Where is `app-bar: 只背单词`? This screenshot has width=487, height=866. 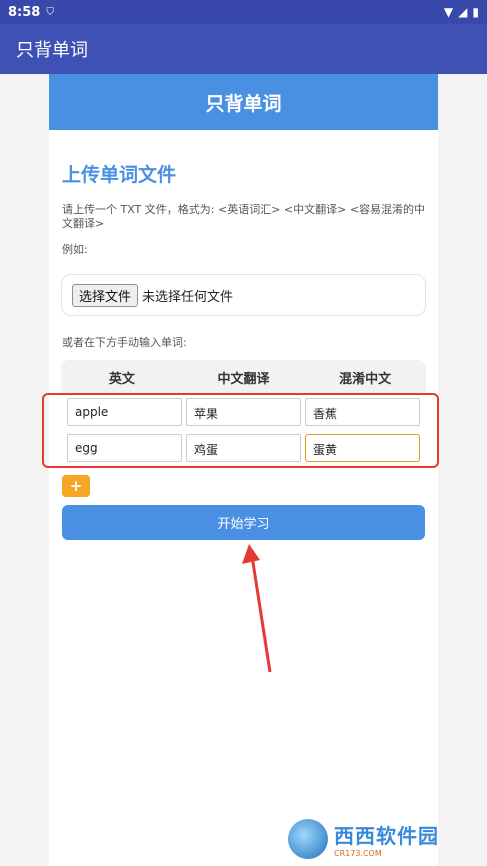
app-bar: 只背单词 is located at coordinates (243, 49).